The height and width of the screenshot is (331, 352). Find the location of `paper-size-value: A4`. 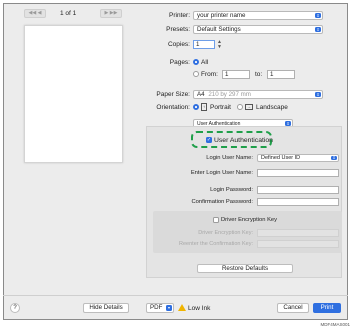

paper-size-value: A4 is located at coordinates (201, 94).